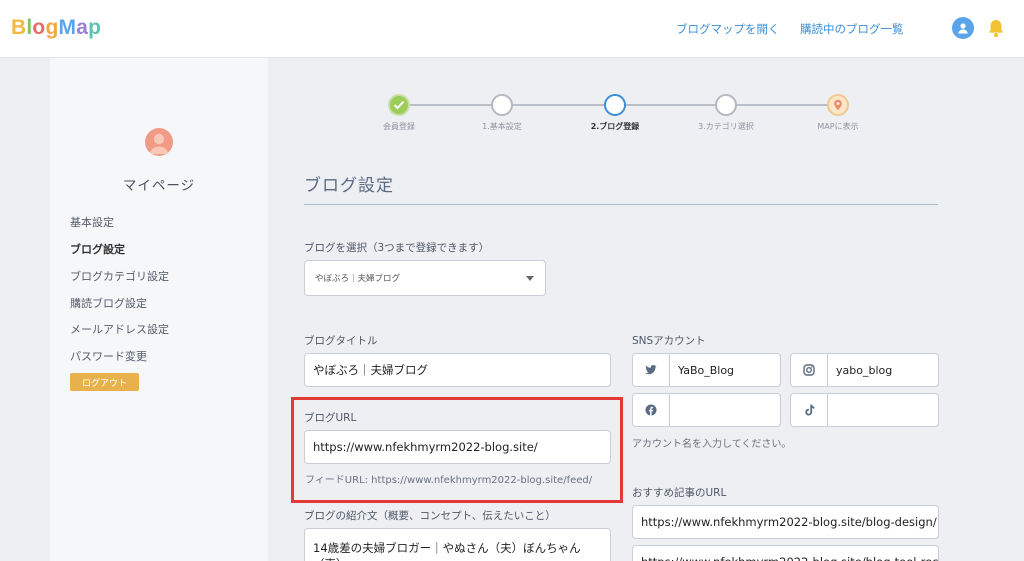 The width and height of the screenshot is (1024, 561). Describe the element at coordinates (119, 329) in the screenshot. I see `sidebar-item-email-settings: メールアドレス設定` at that location.